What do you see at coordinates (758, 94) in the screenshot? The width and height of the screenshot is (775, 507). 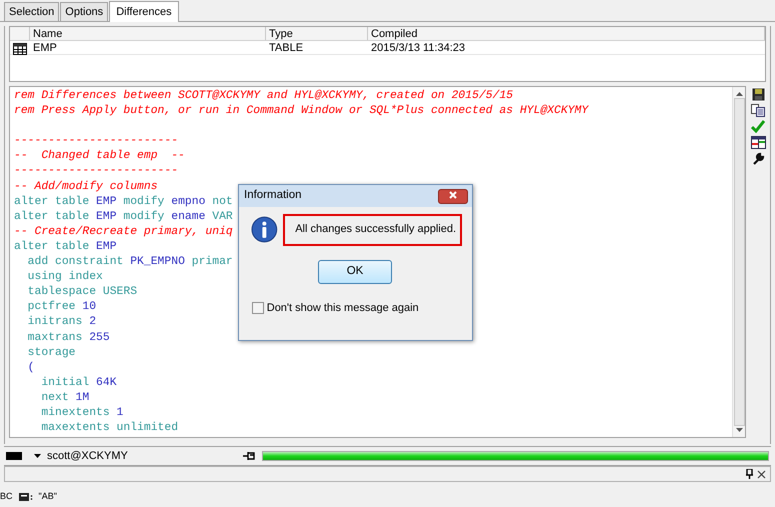 I see `save-icon` at bounding box center [758, 94].